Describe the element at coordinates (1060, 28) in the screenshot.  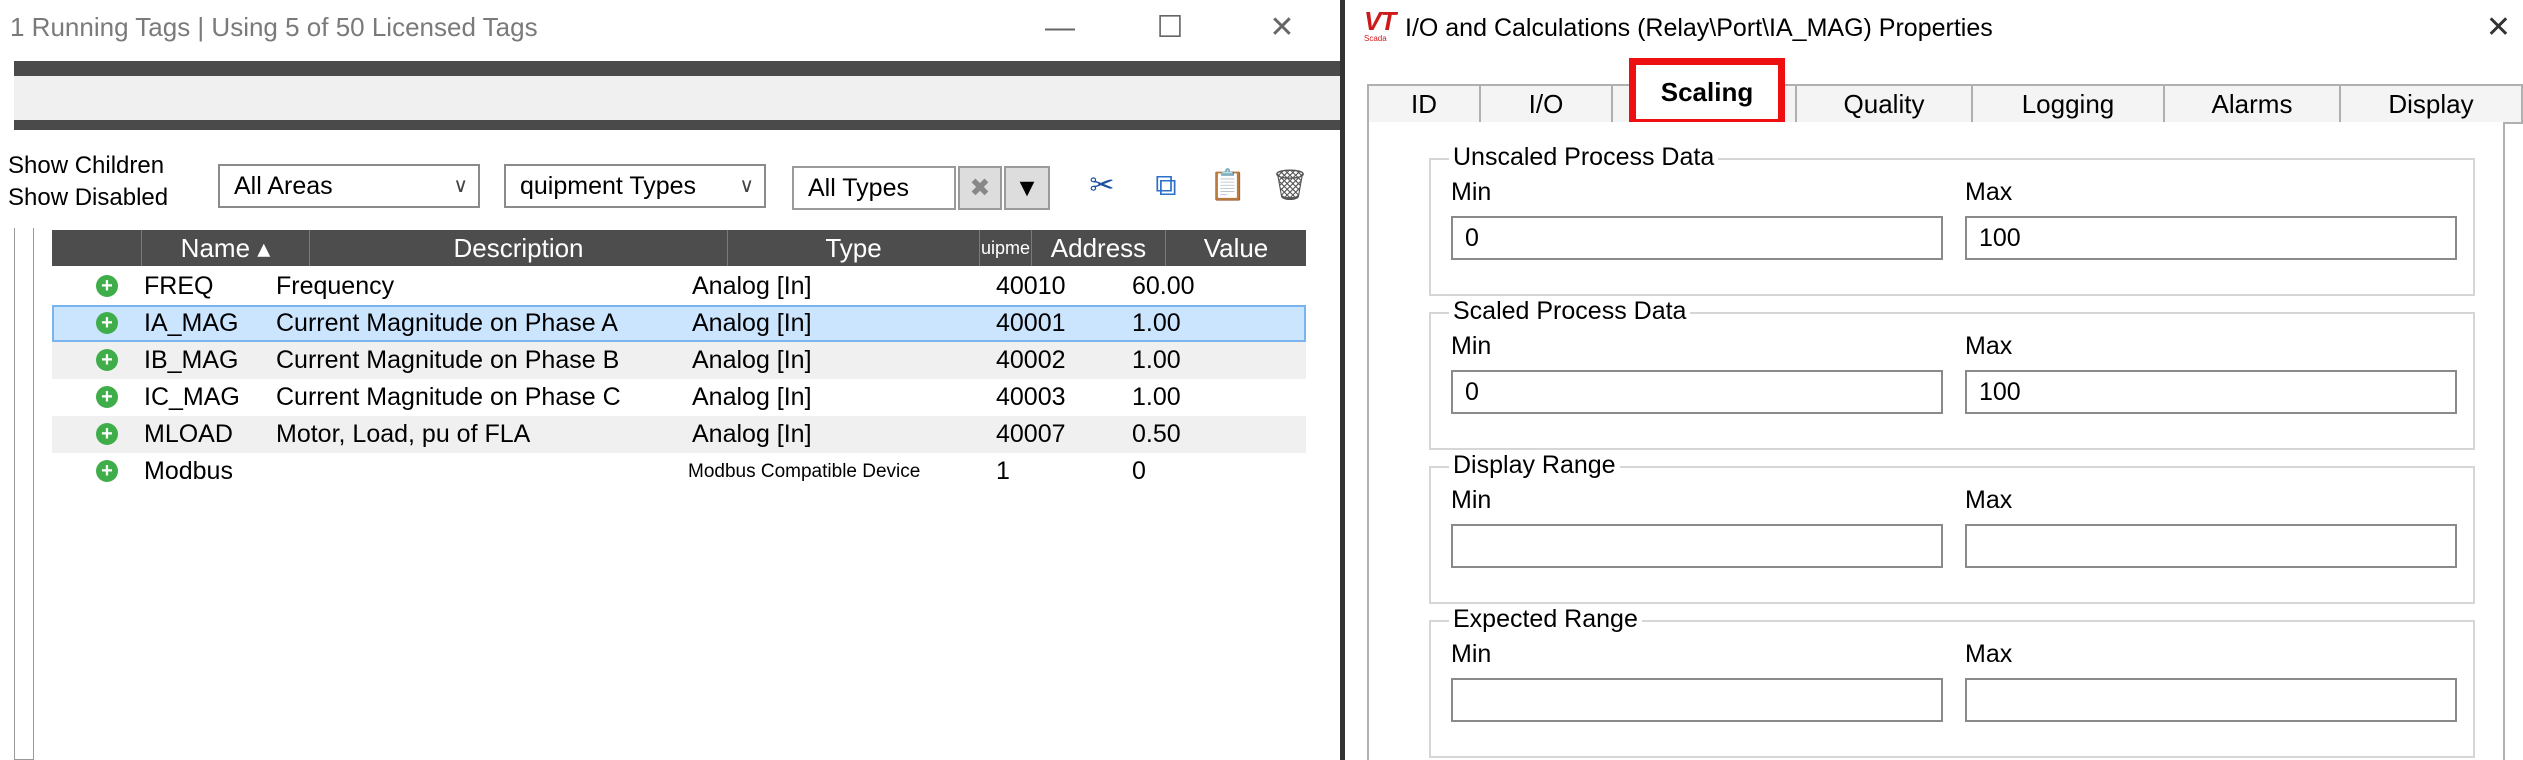
I see `minimize-icon: —` at that location.